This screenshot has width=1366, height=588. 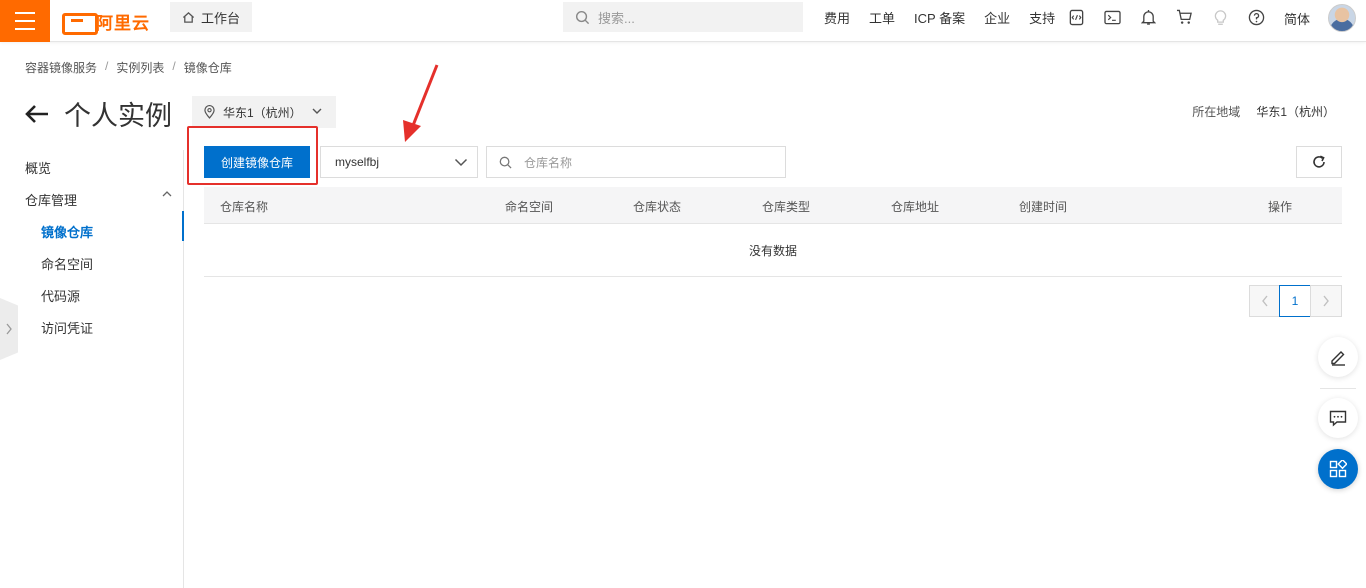 I want to click on annotation-arrow, so click(x=421, y=103).